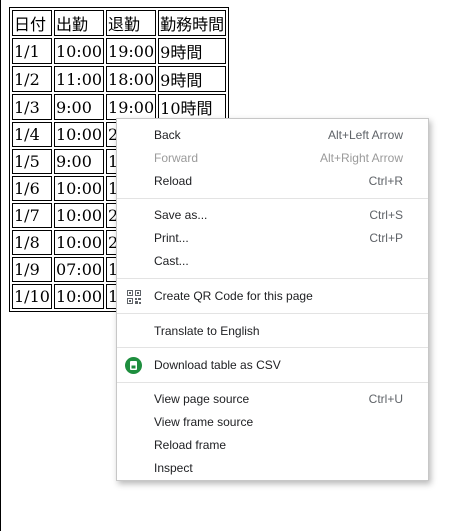 This screenshot has height=531, width=474. What do you see at coordinates (131, 23) in the screenshot?
I see `header-clock-out: 退勤` at bounding box center [131, 23].